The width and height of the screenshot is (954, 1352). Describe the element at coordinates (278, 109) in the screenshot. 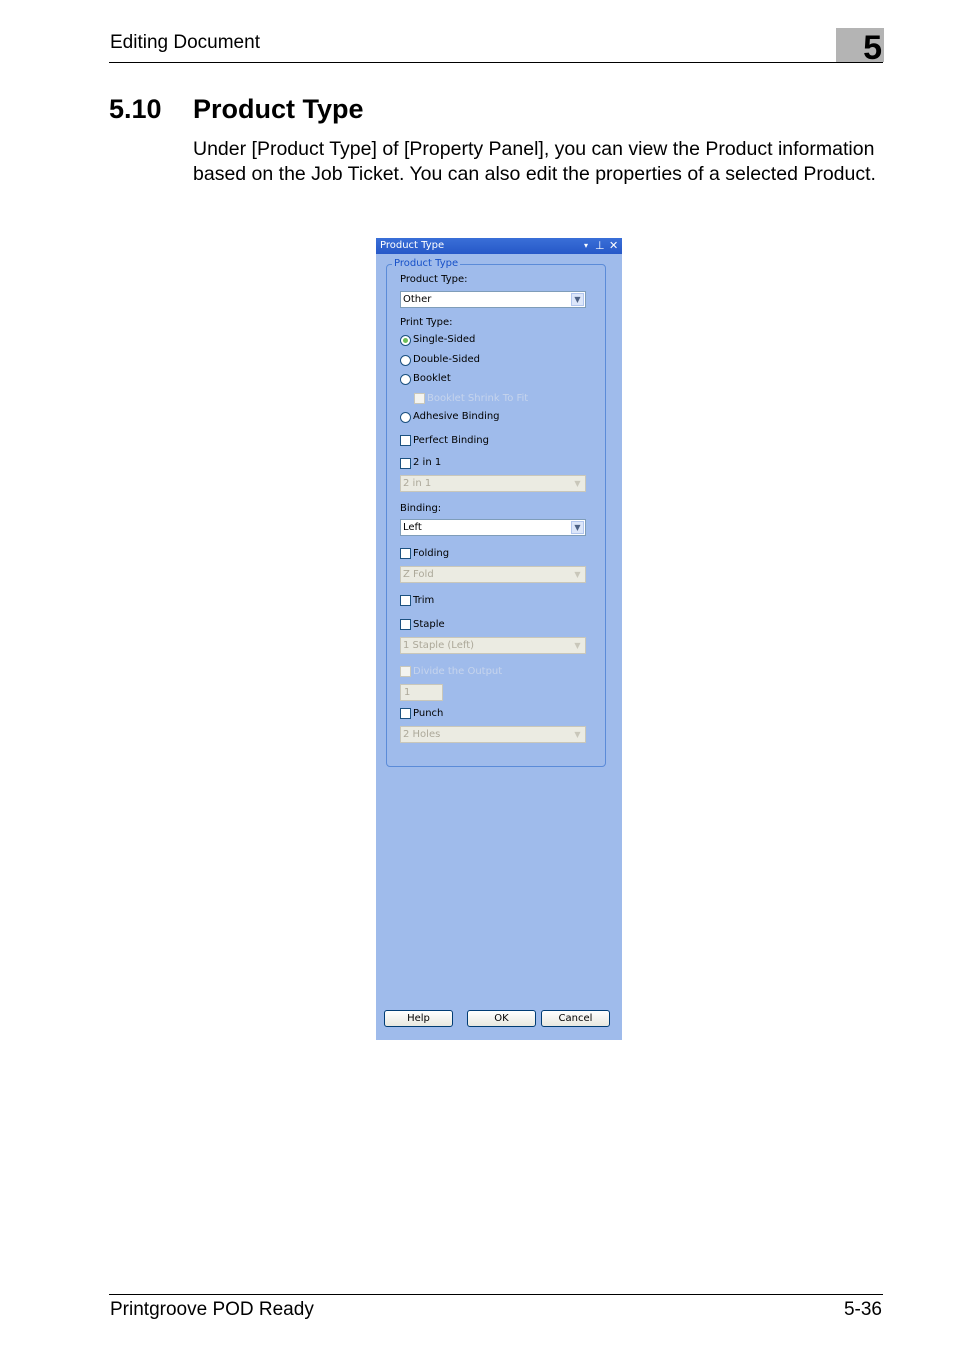

I see `section-title: Product Type` at that location.